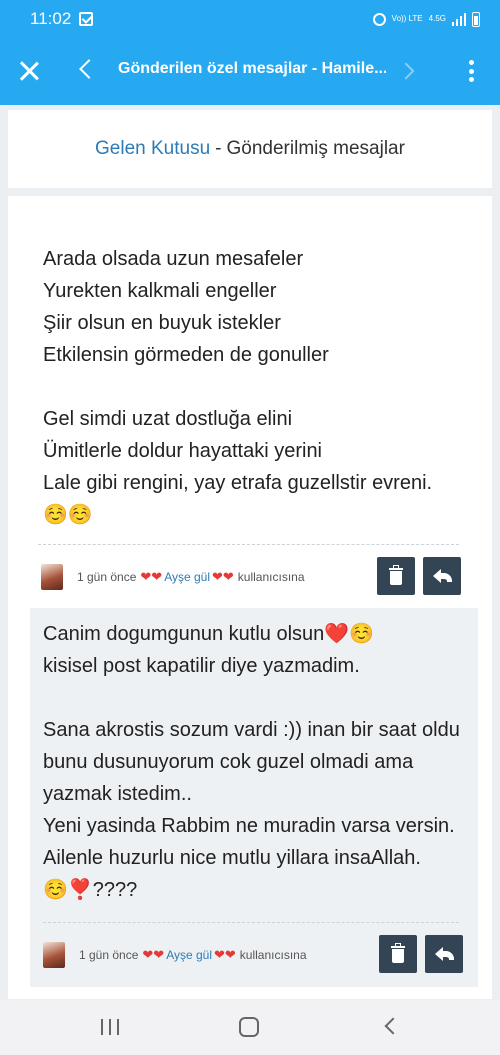 The image size is (500, 1055). I want to click on network-speed: 4.5G, so click(437, 18).